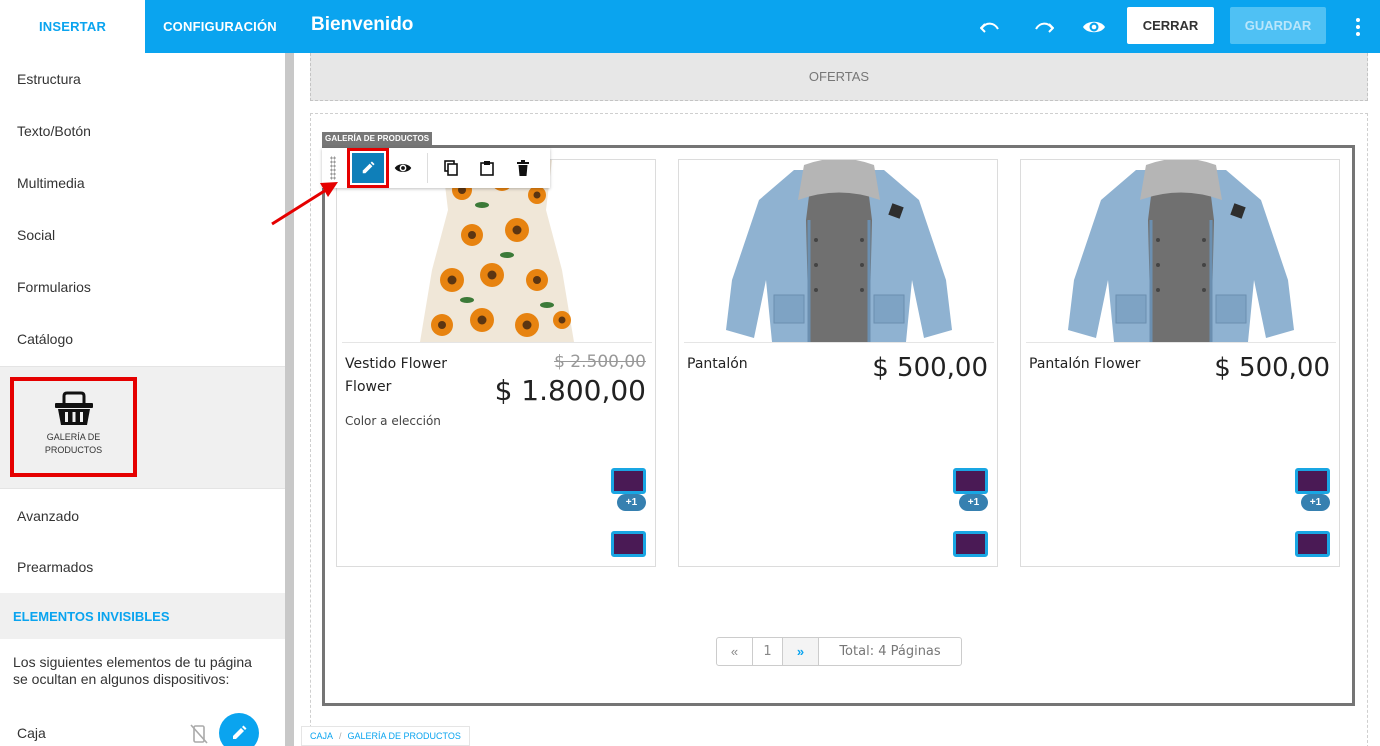 The width and height of the screenshot is (1380, 746). Describe the element at coordinates (451, 168) in the screenshot. I see `duplicate-icon` at that location.